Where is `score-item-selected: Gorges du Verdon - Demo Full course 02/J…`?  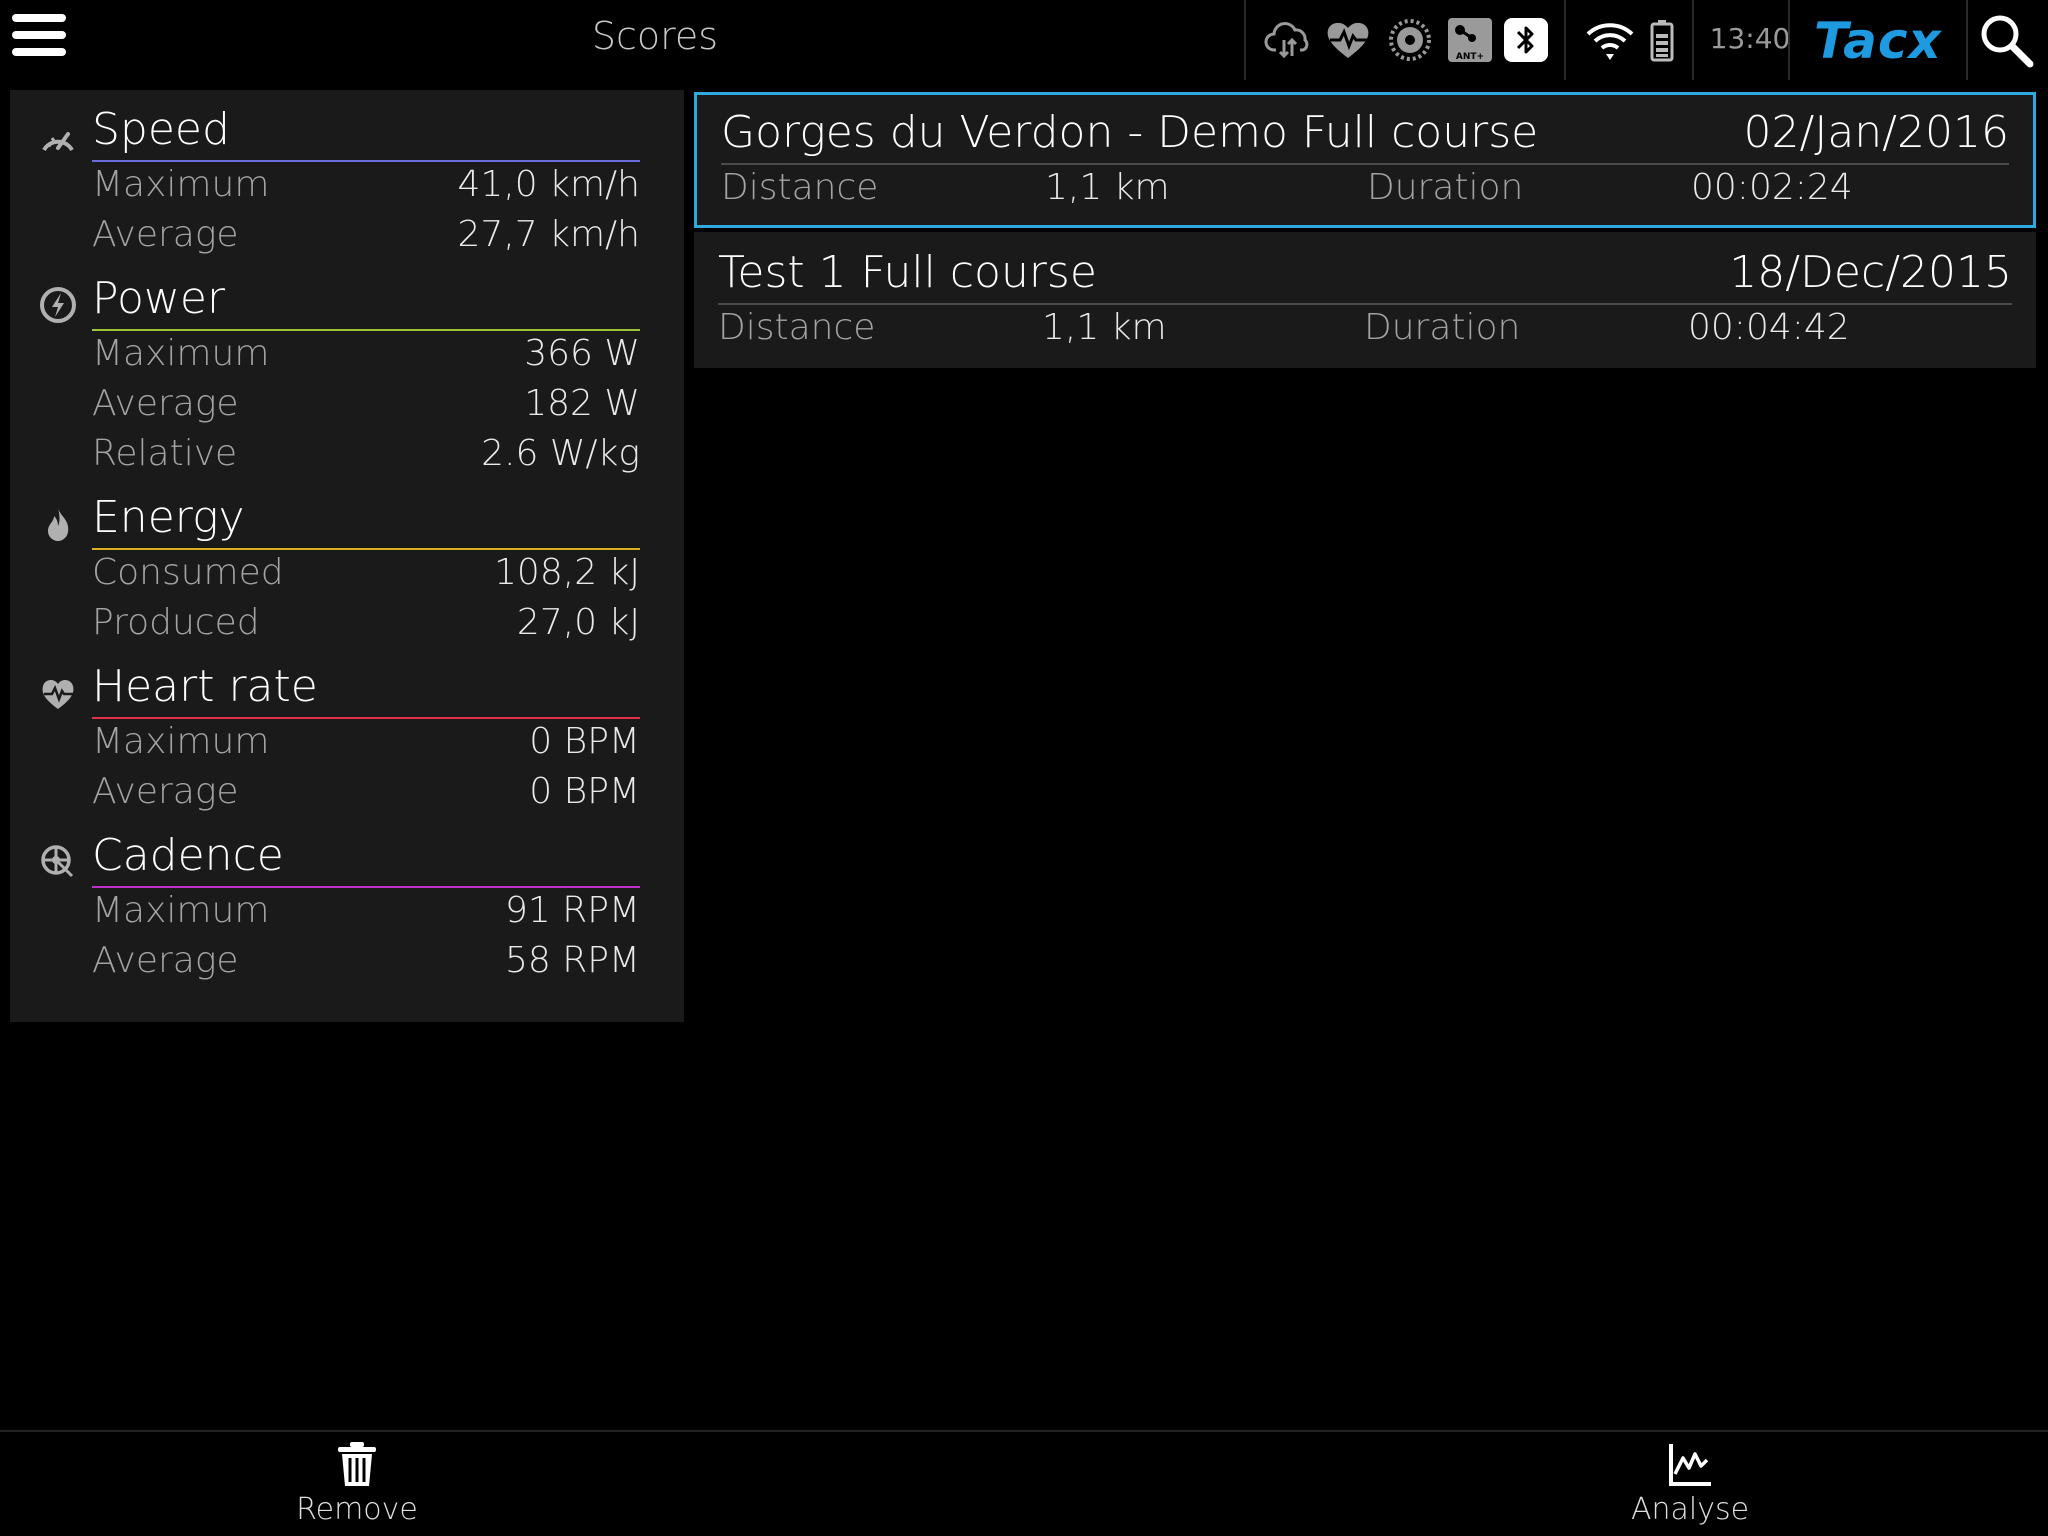
score-item-selected: Gorges du Verdon - Demo Full course 02/J… is located at coordinates (1365, 160).